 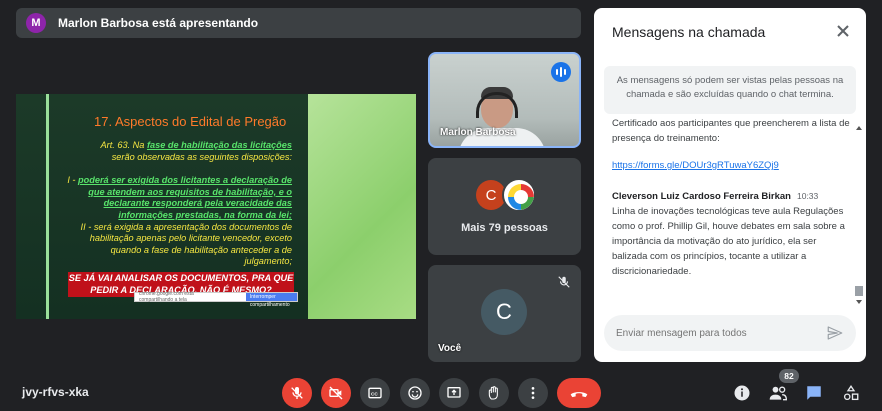 What do you see at coordinates (478, 132) in the screenshot?
I see `speaker-name: Marlon Barbosa` at bounding box center [478, 132].